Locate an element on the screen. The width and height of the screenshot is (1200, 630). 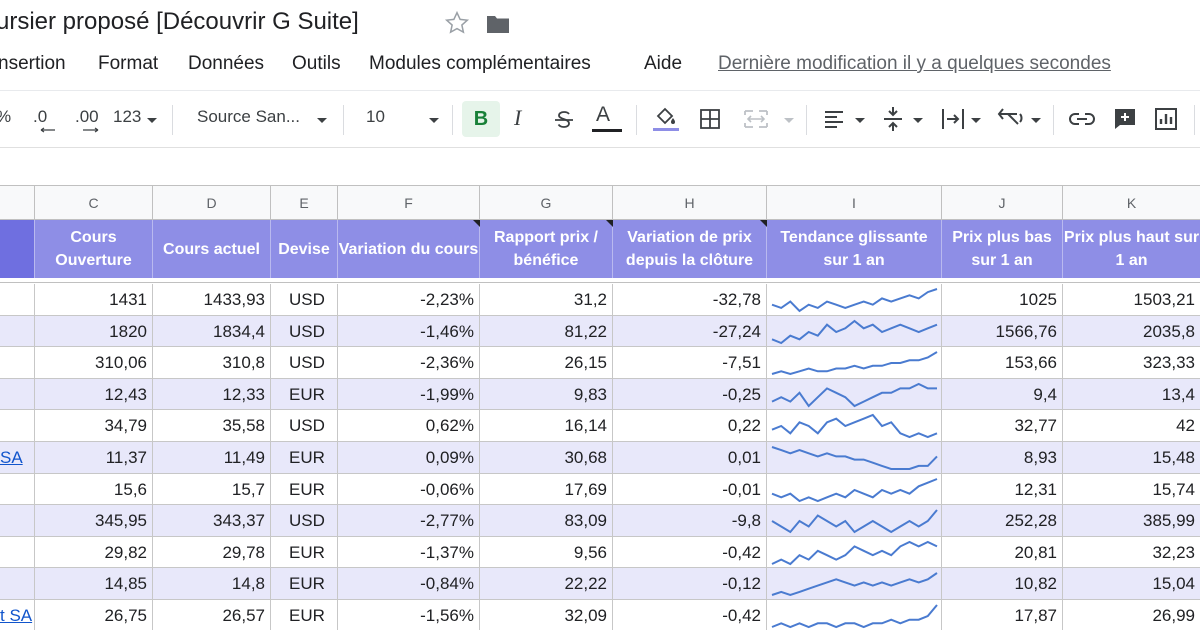
current-price-cell: 12,33 is located at coordinates (212, 394).